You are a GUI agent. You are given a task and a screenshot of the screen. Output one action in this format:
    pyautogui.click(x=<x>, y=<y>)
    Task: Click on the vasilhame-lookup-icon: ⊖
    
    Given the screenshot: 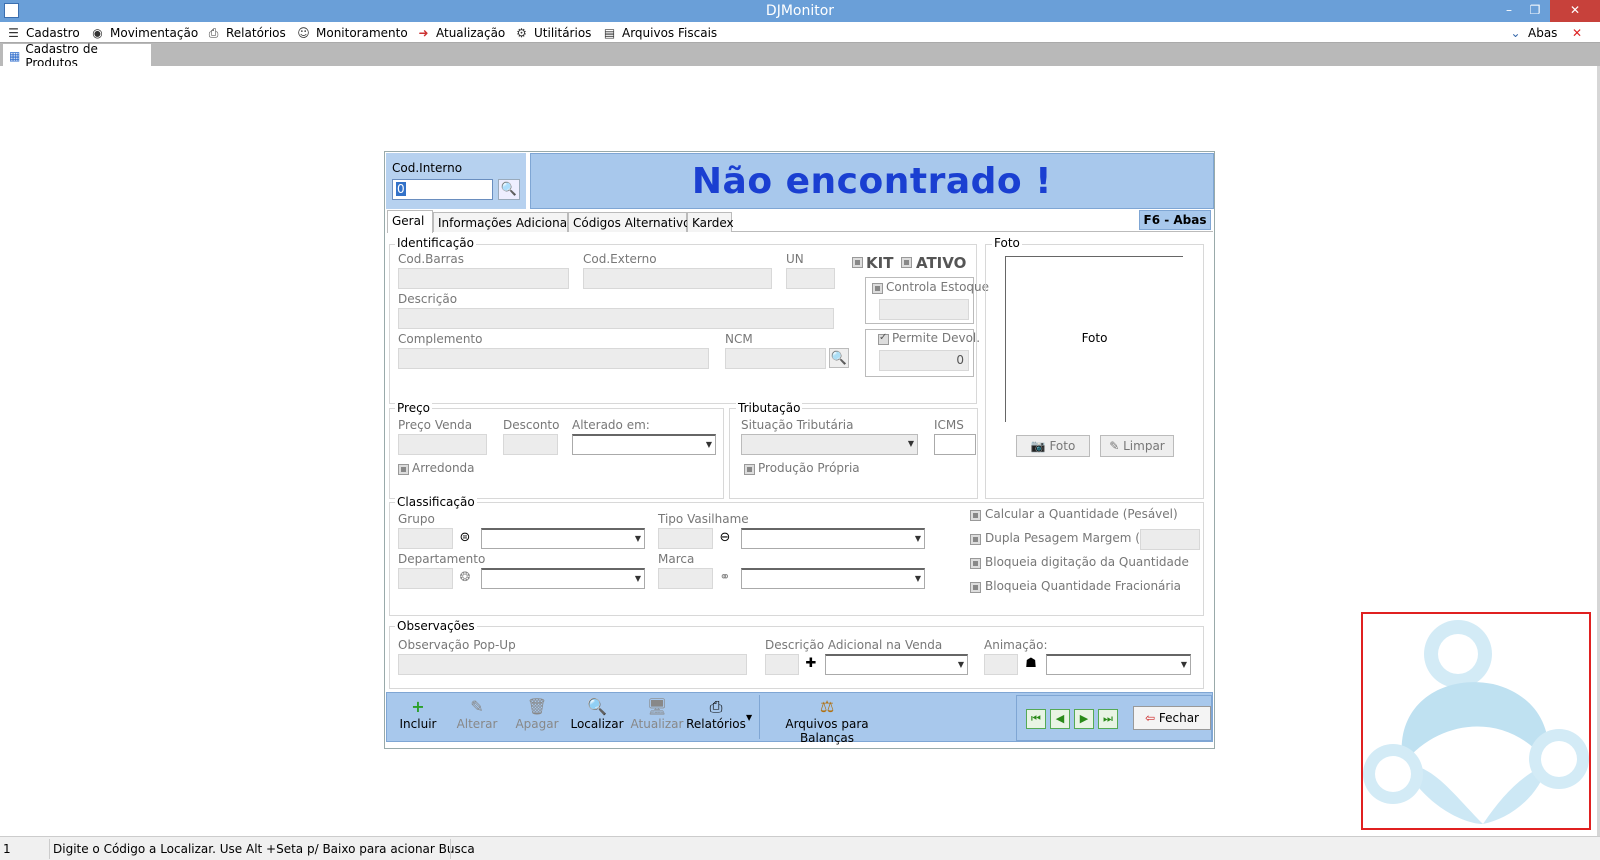 What is the action you would take?
    pyautogui.click(x=725, y=538)
    